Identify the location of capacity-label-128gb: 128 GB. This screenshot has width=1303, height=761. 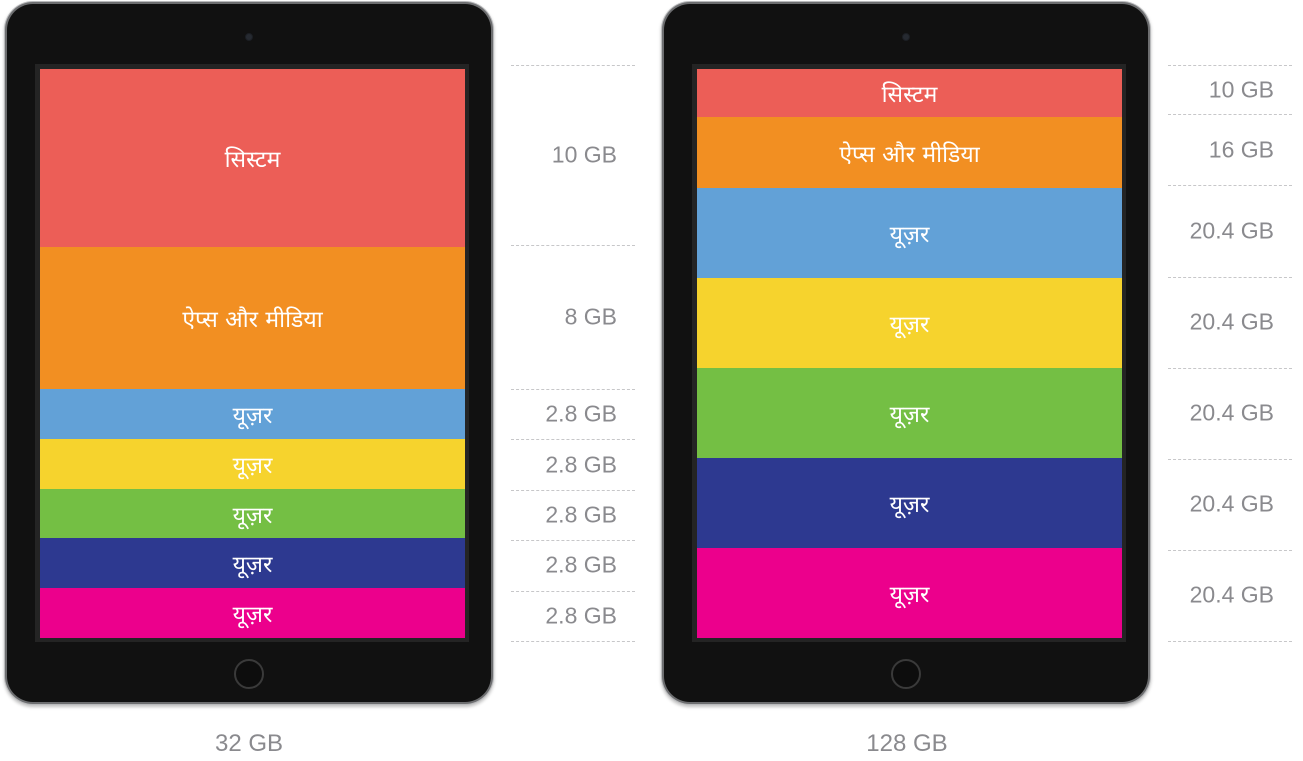
(907, 743).